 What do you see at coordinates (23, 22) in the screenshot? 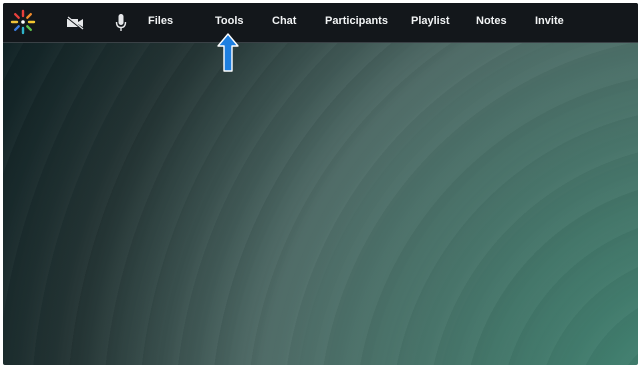
I see `spark-logo-icon` at bounding box center [23, 22].